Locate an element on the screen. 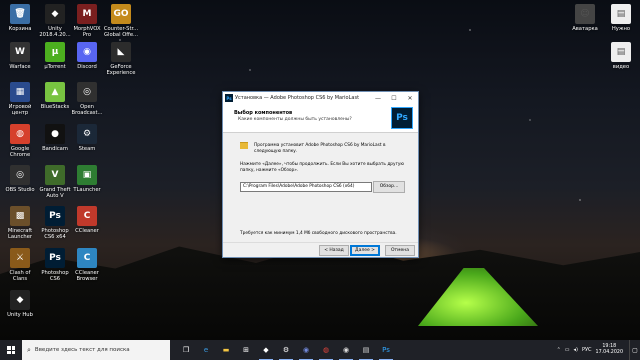  desktop-icon: ▩ Minecraft Launcher is located at coordinates (20, 223).